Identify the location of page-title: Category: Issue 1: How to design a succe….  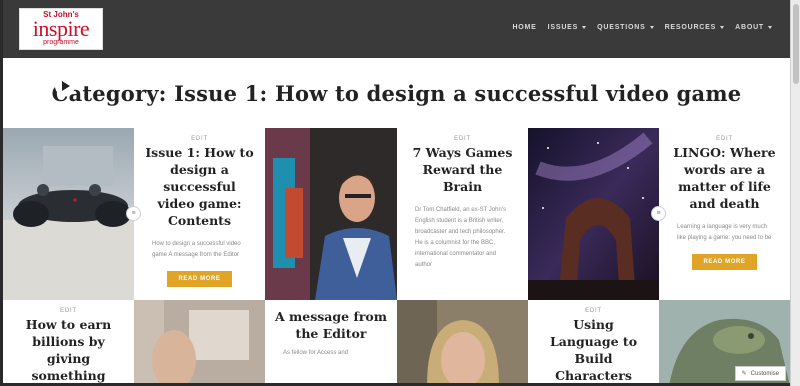
(396, 93).